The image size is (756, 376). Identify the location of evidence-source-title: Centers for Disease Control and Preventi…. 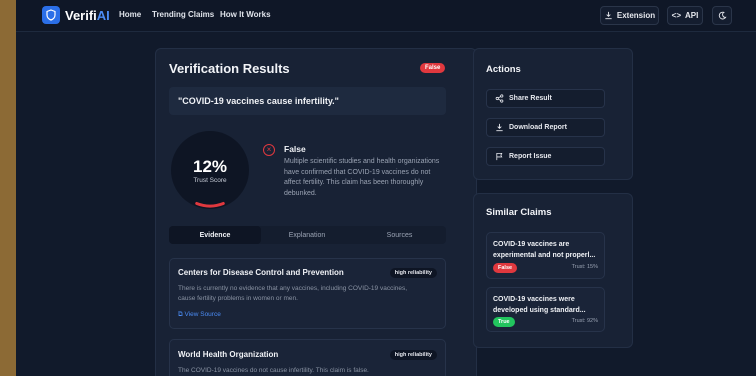
(261, 272).